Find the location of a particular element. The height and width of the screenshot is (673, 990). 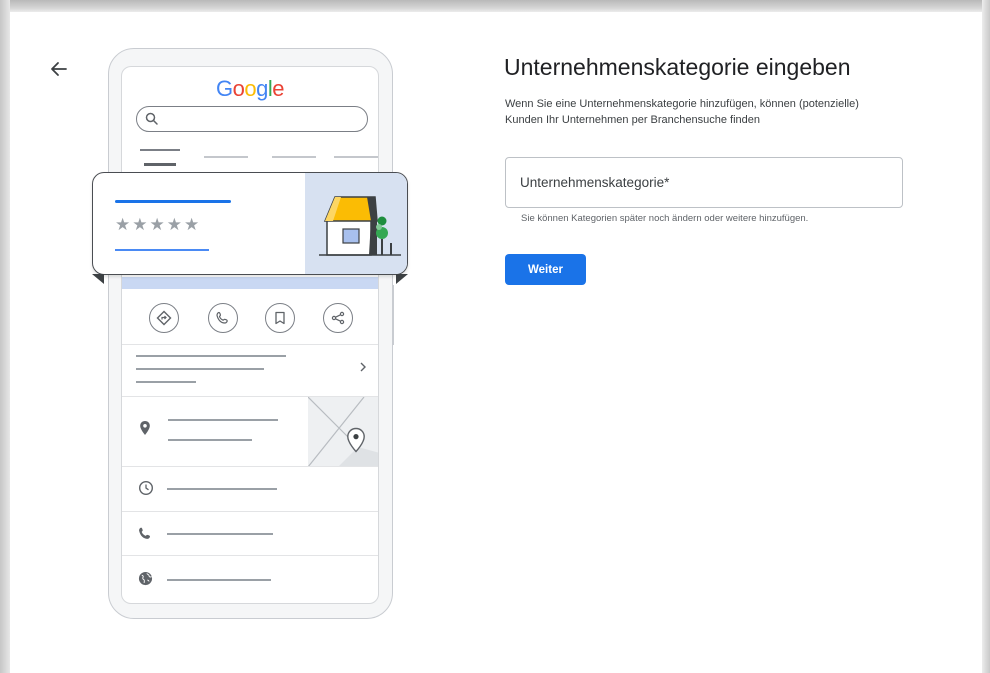

mock-action-save is located at coordinates (280, 318).